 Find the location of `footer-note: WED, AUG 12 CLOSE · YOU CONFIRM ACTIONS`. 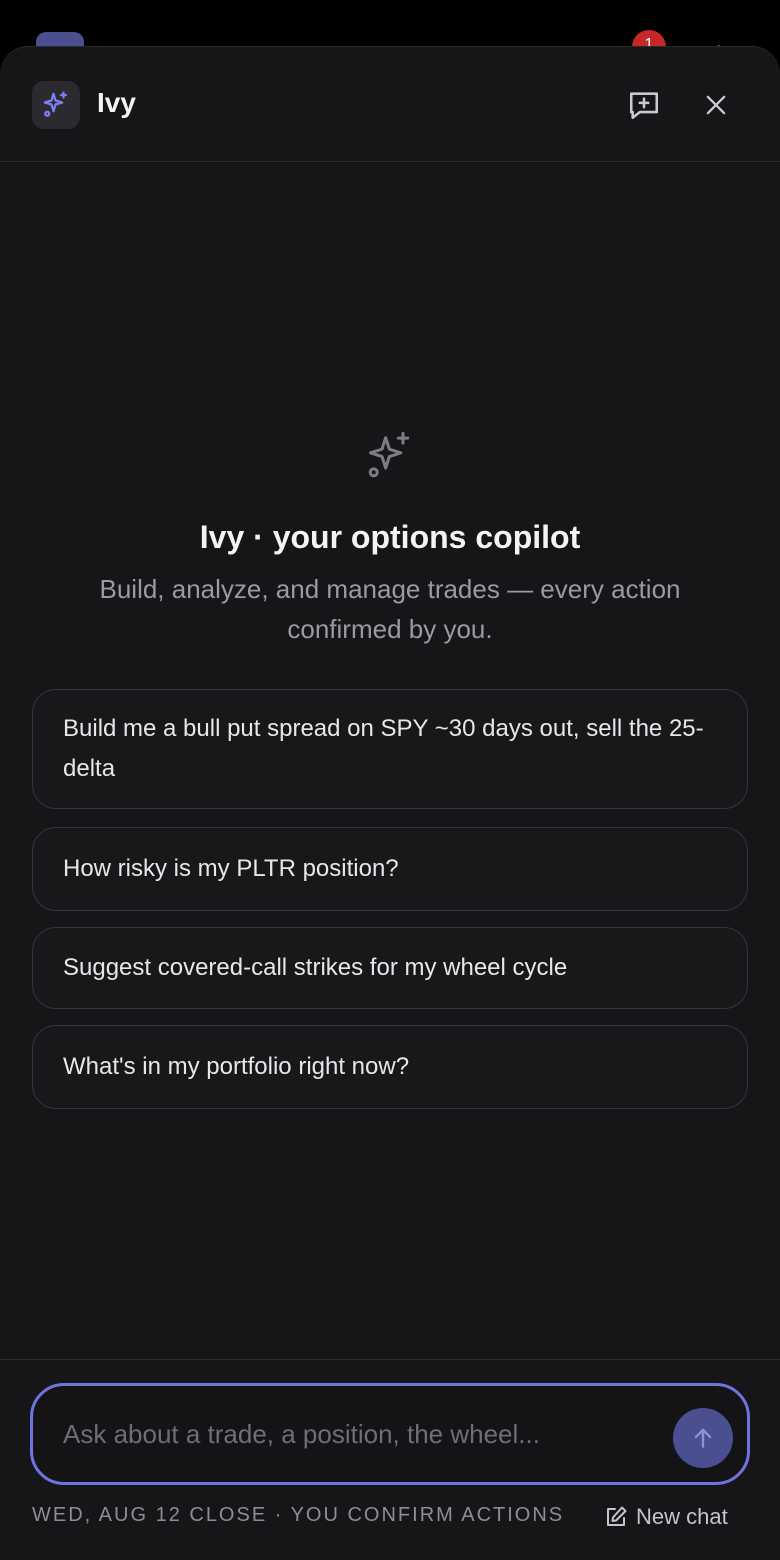

footer-note: WED, AUG 12 CLOSE · YOU CONFIRM ACTIONS is located at coordinates (298, 1515).